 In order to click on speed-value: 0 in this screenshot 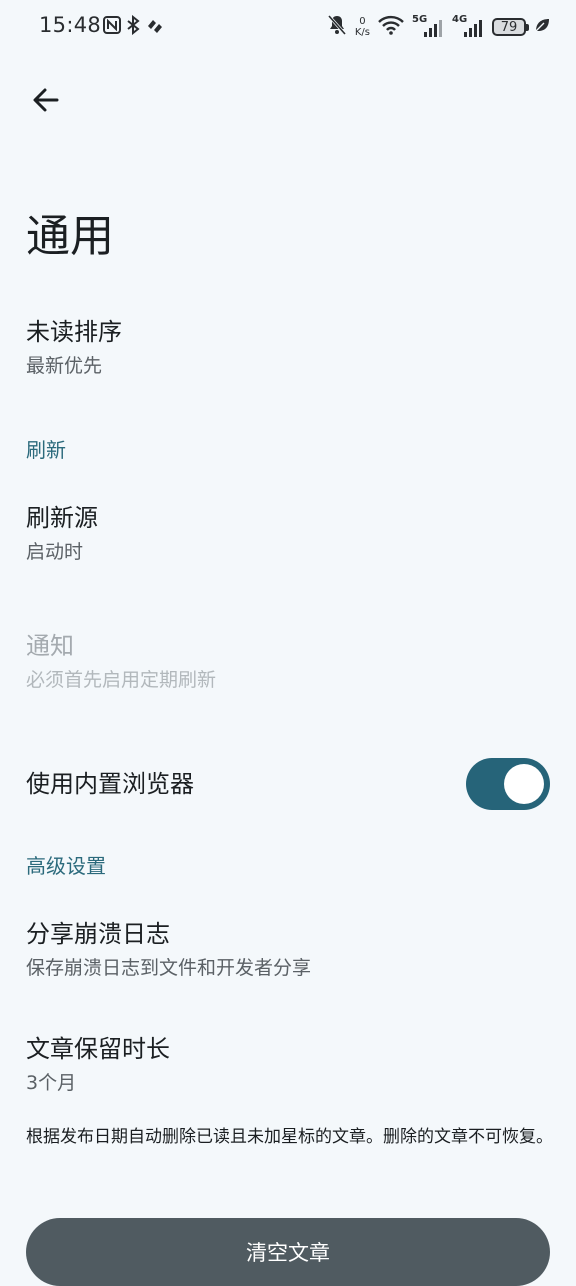, I will do `click(362, 21)`.